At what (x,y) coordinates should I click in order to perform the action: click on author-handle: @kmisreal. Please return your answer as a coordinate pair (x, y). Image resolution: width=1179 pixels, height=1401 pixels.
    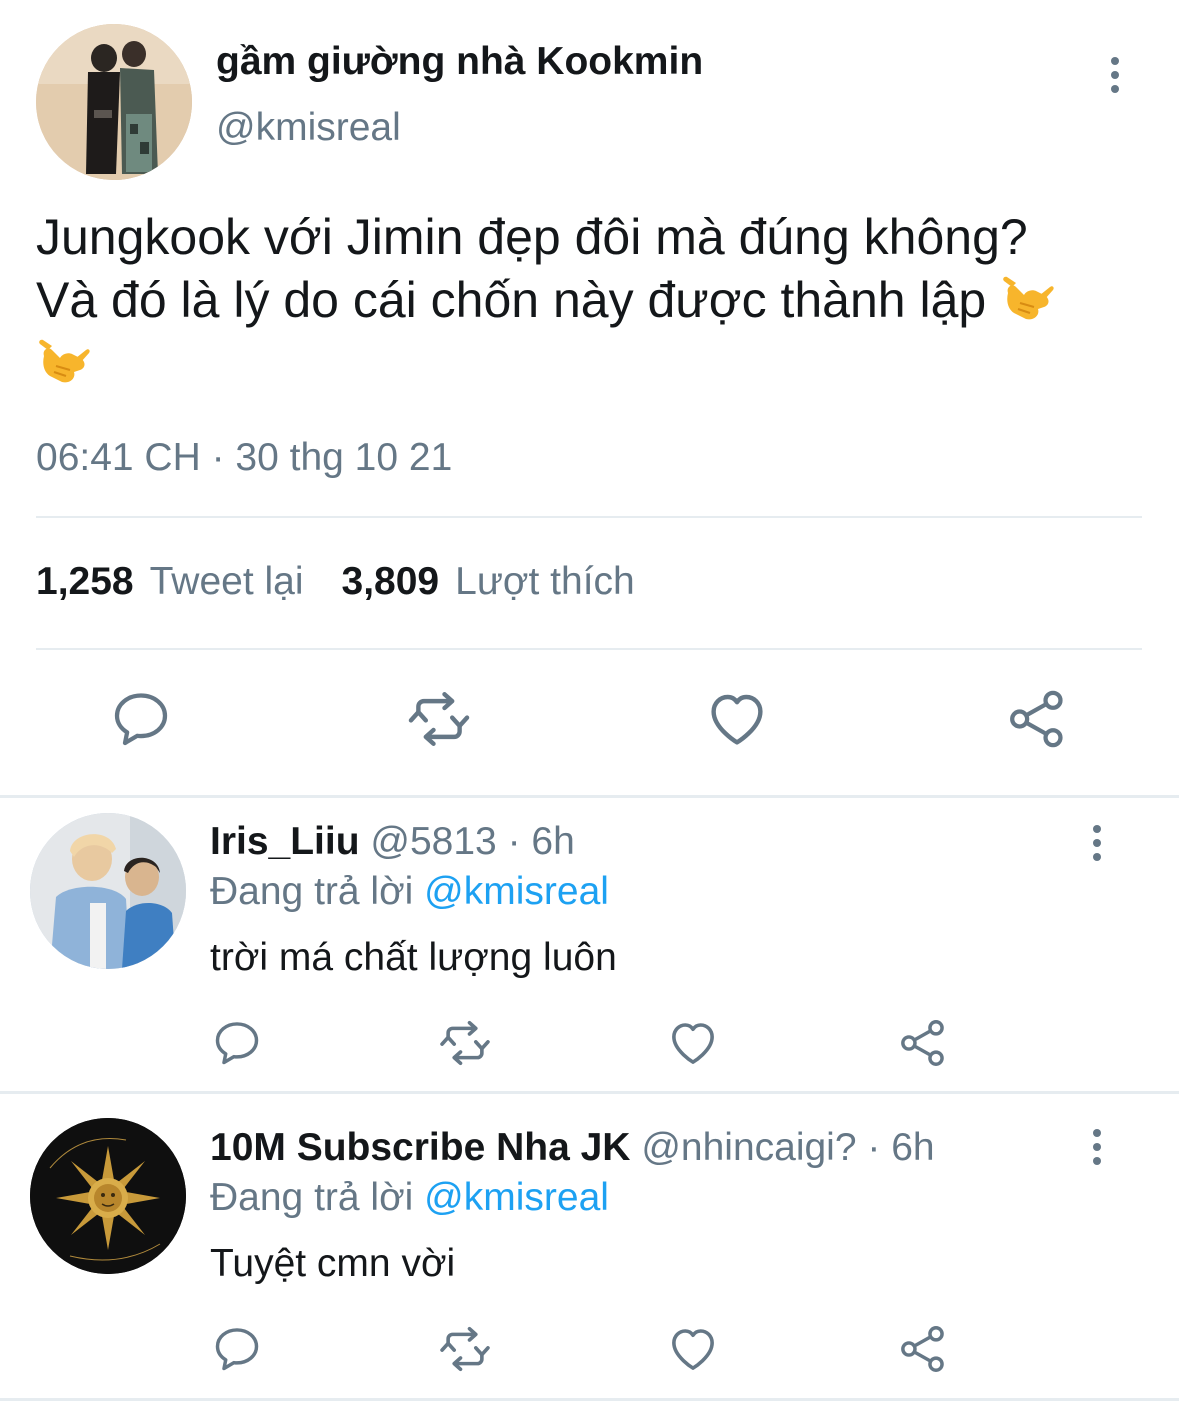
    Looking at the image, I should click on (308, 128).